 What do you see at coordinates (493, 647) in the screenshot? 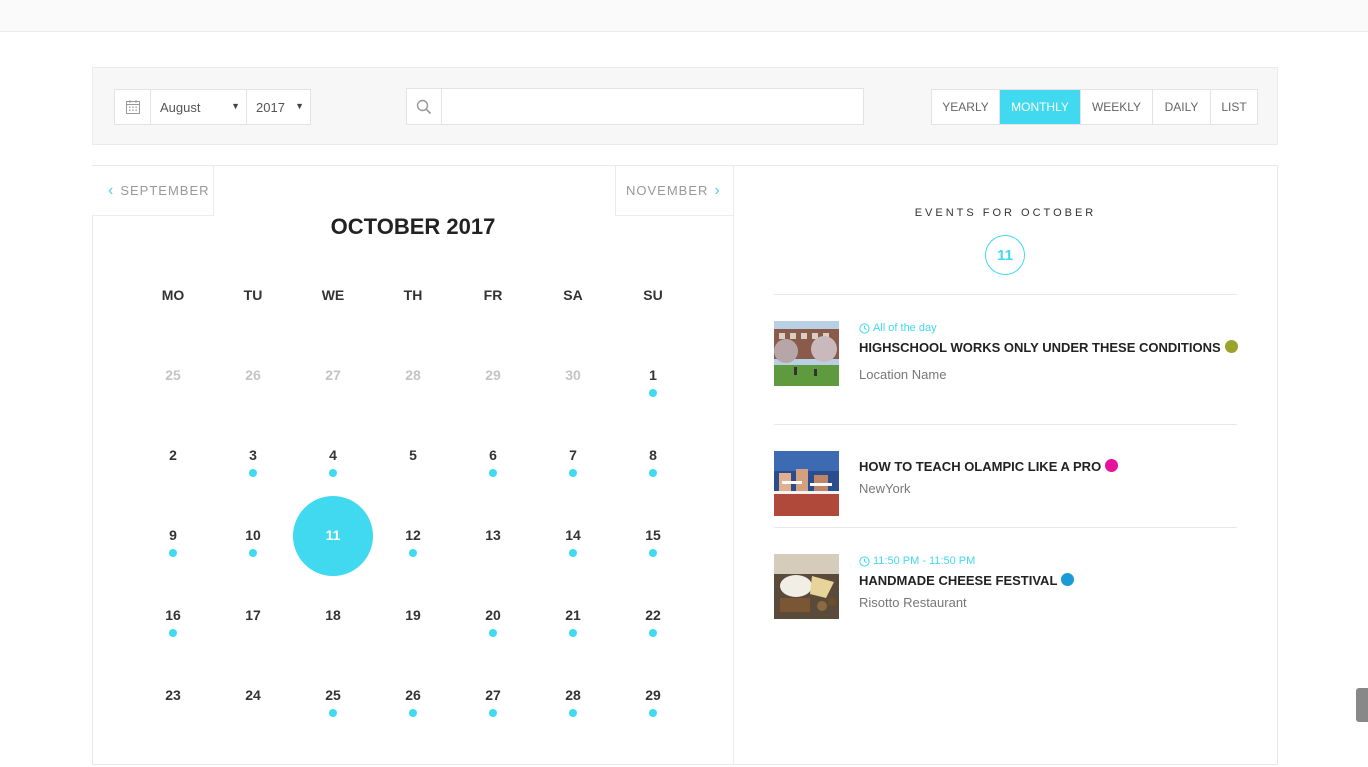
I see `calendar-day: 20` at bounding box center [493, 647].